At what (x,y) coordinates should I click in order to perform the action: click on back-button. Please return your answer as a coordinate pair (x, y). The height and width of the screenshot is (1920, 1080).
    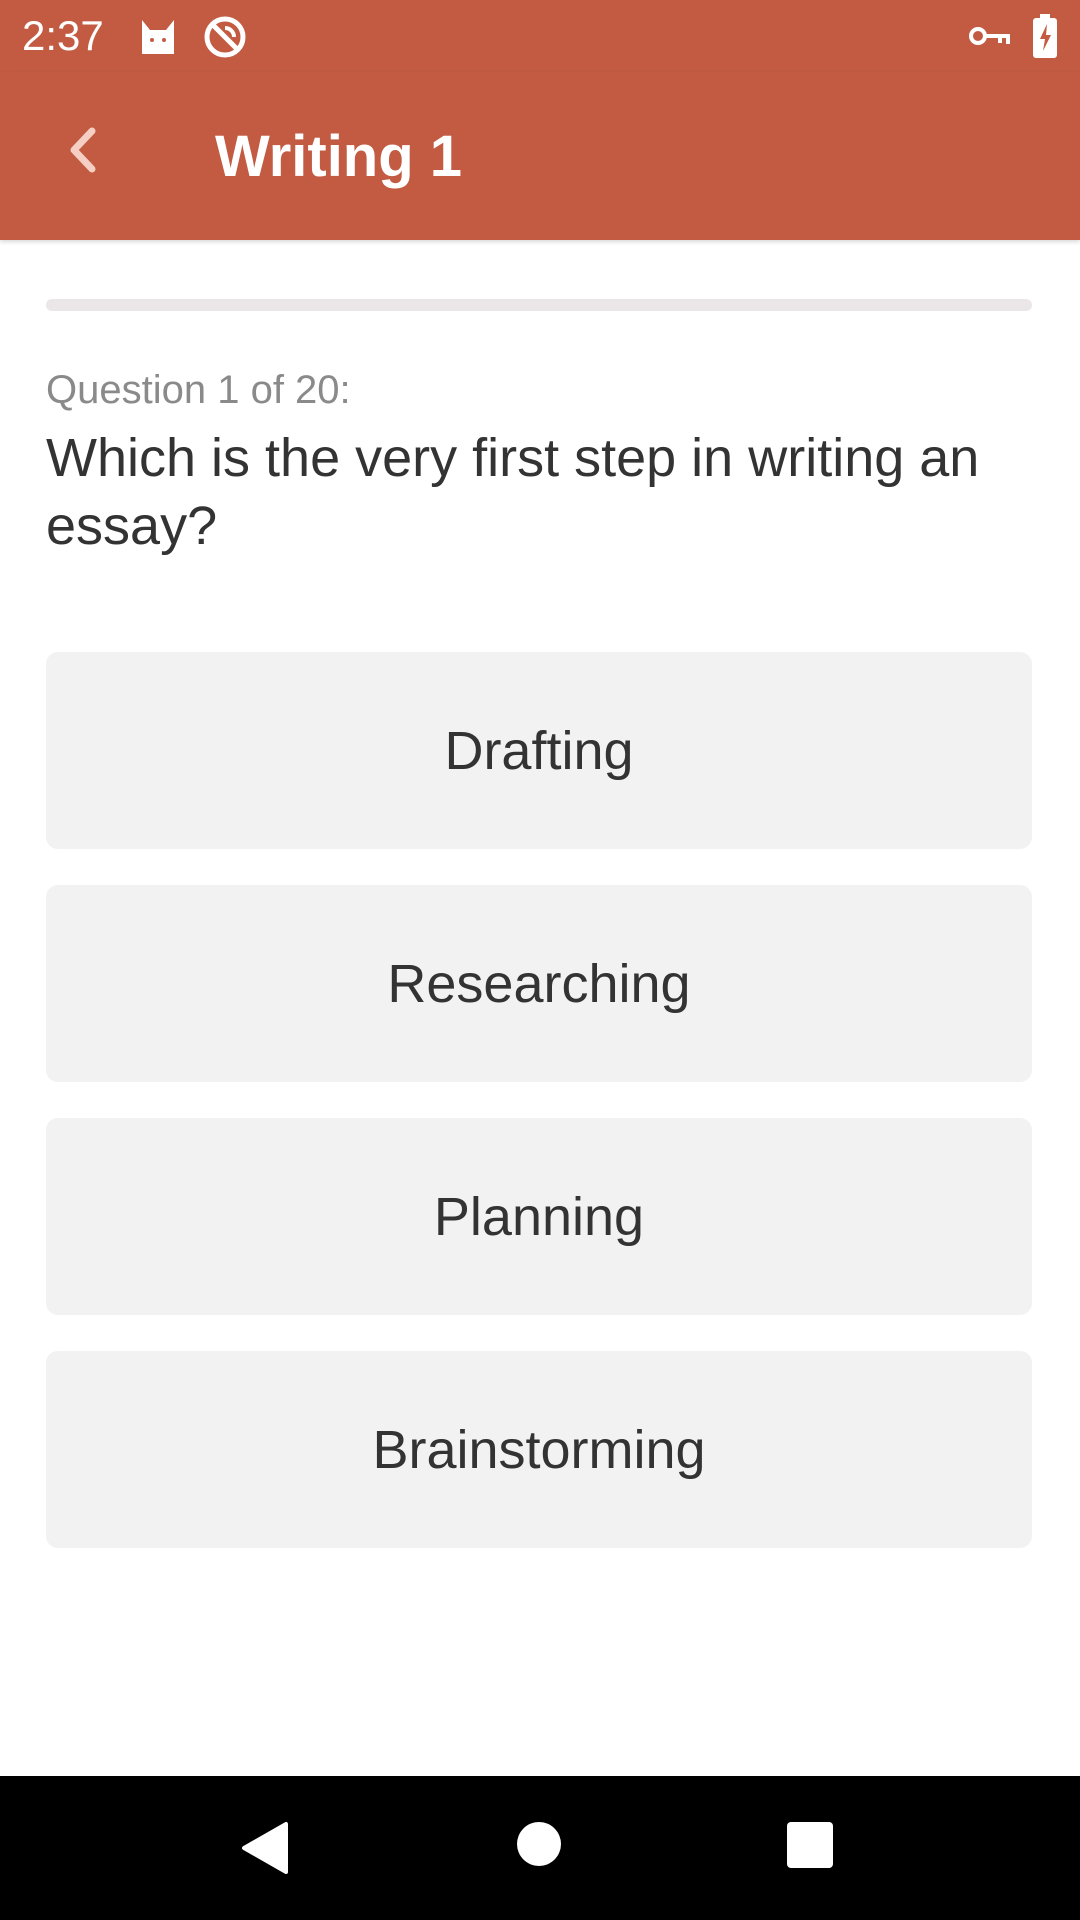
    Looking at the image, I should click on (82, 152).